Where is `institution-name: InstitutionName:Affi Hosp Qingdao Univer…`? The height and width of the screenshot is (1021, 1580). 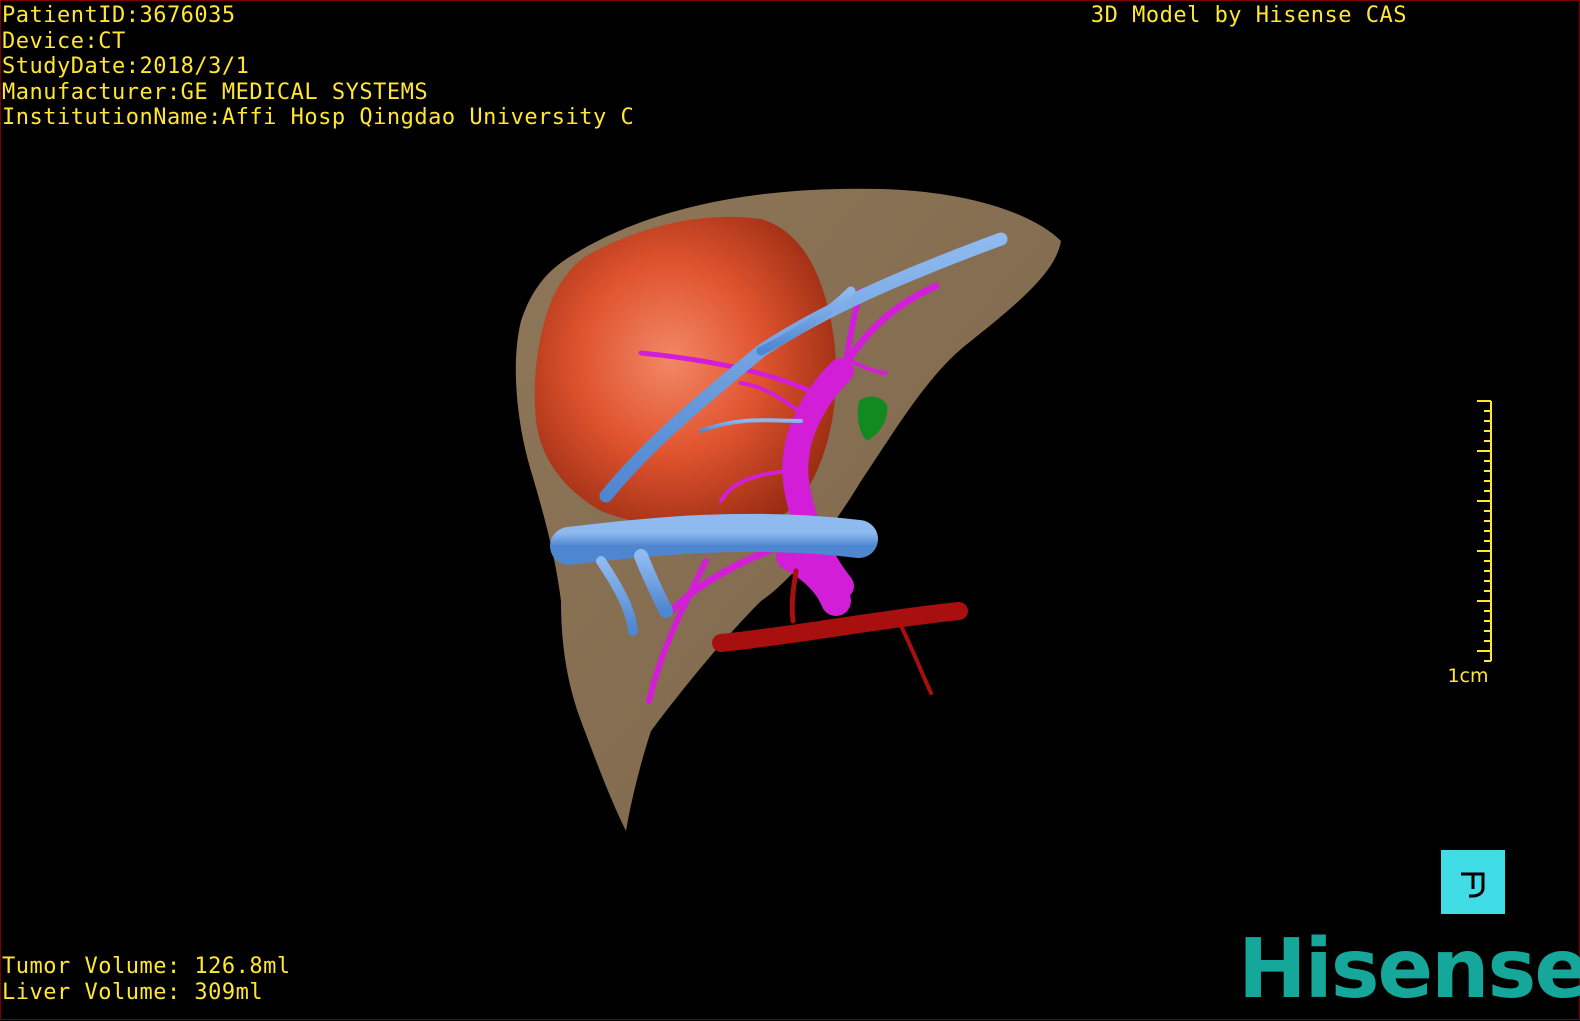 institution-name: InstitutionName:Affi Hosp Qingdao Univer… is located at coordinates (318, 117).